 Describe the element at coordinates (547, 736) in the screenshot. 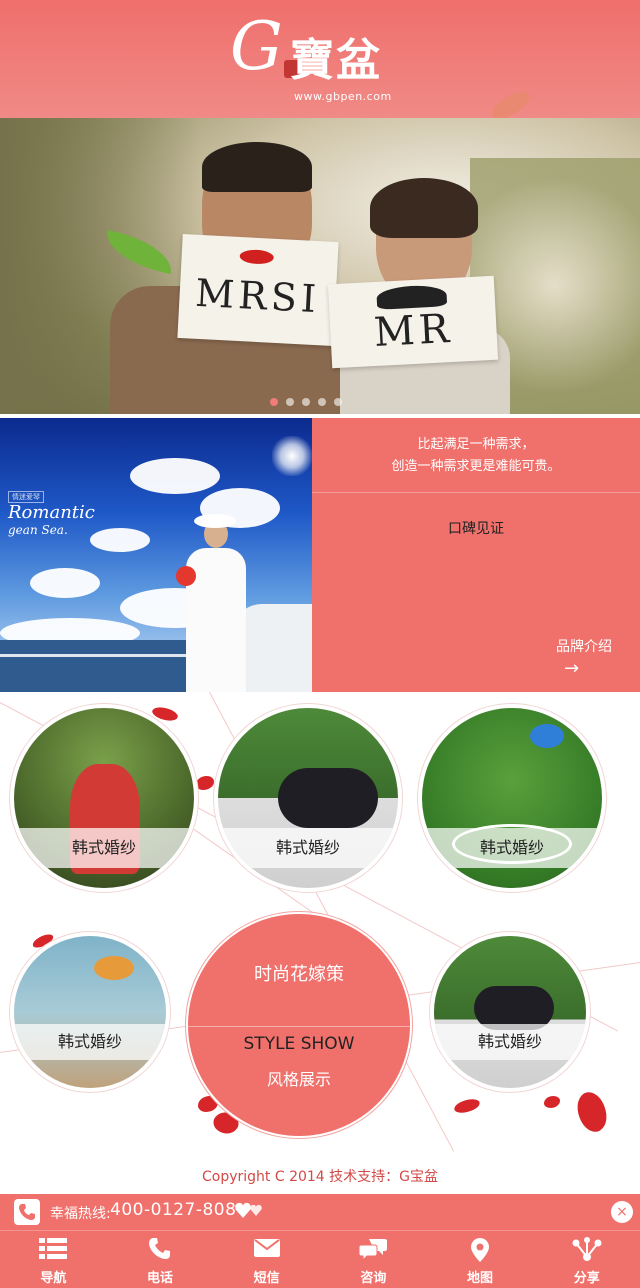

I see `balloons-icon` at that location.